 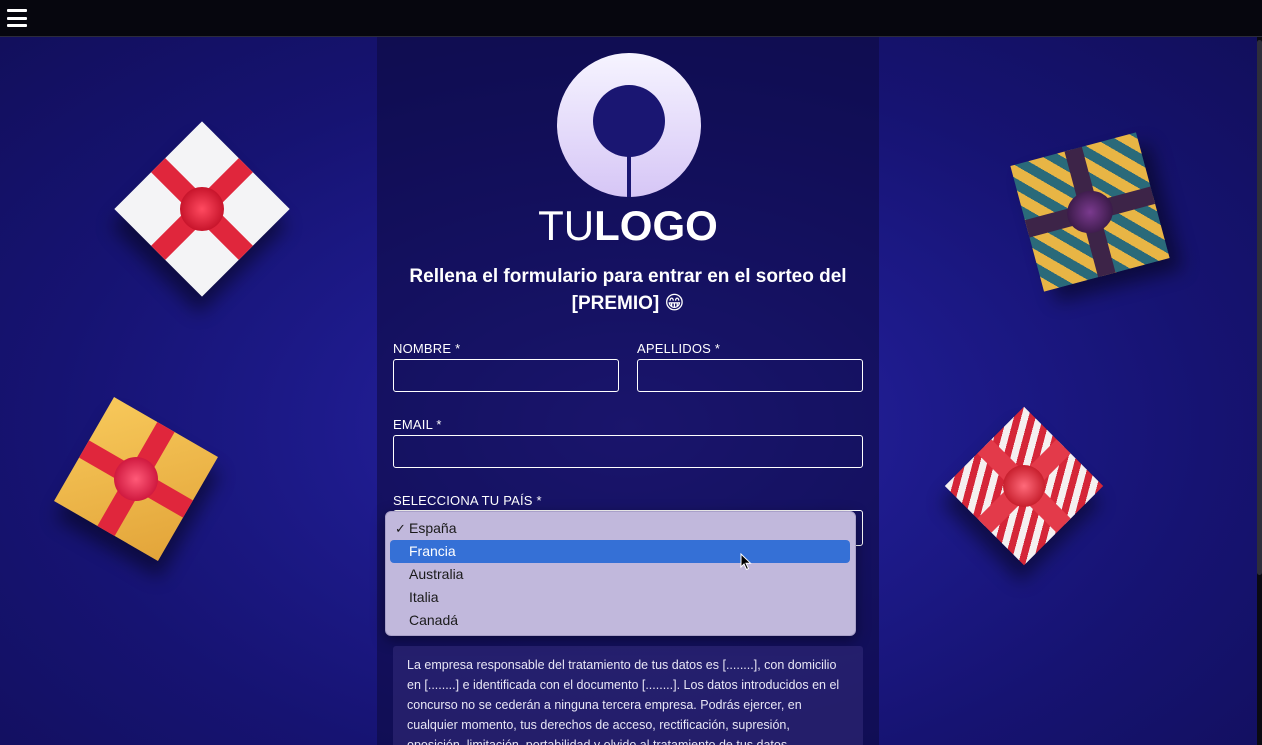 What do you see at coordinates (620, 597) in the screenshot?
I see `country-option-italia: Italia` at bounding box center [620, 597].